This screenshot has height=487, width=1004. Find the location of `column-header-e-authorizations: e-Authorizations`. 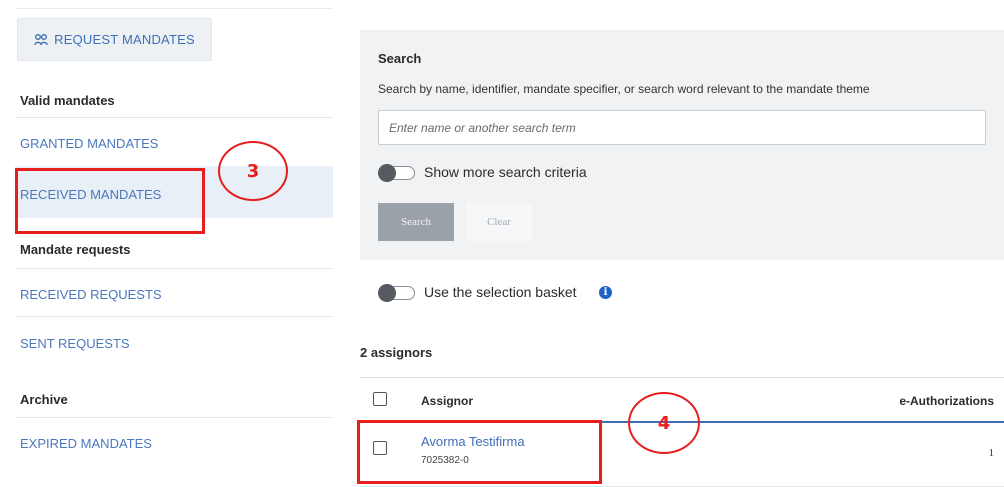

column-header-e-authorizations: e-Authorizations is located at coordinates (946, 401).